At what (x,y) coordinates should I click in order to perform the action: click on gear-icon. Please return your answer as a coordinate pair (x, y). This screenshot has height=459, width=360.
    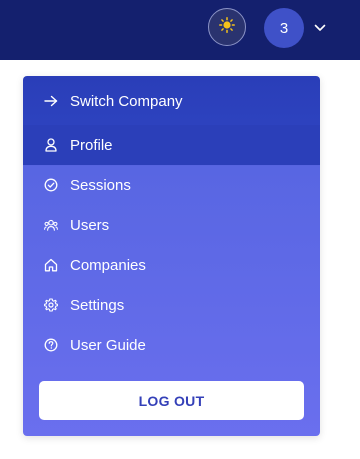
    Looking at the image, I should click on (51, 305).